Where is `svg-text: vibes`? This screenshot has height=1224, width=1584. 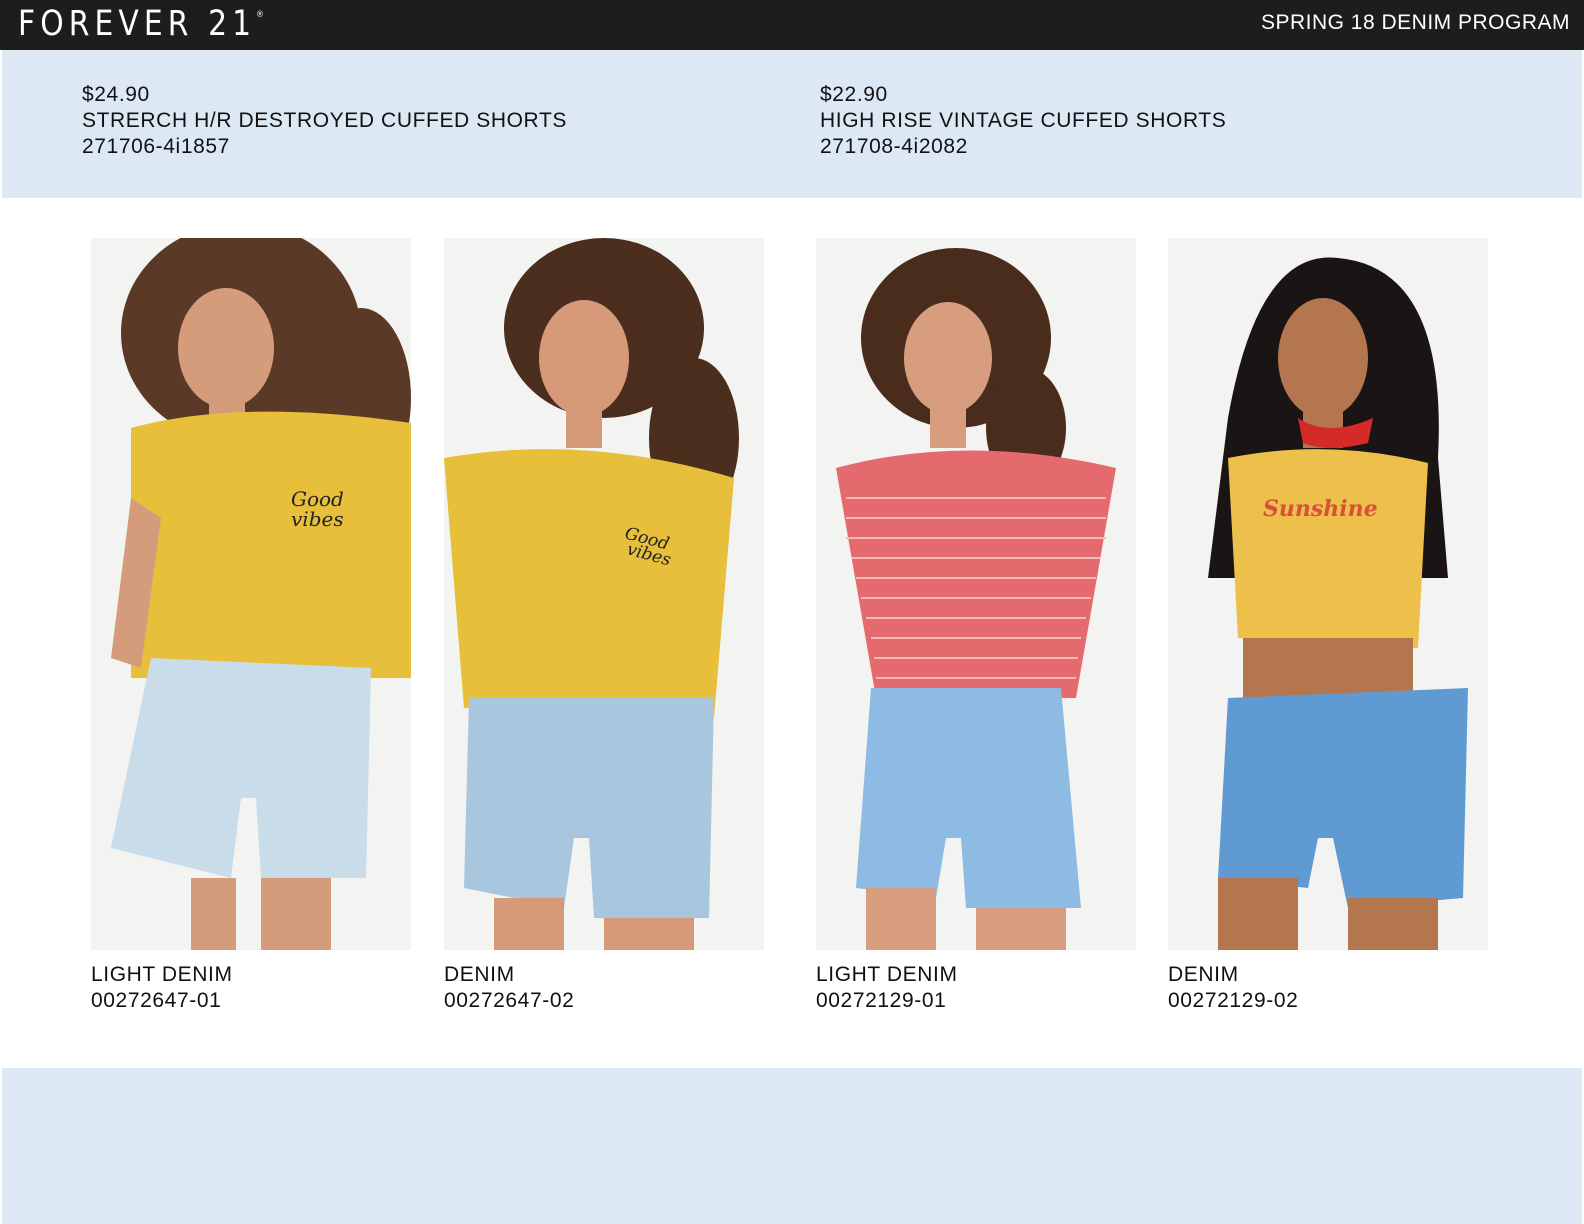 svg-text: vibes is located at coordinates (317, 519).